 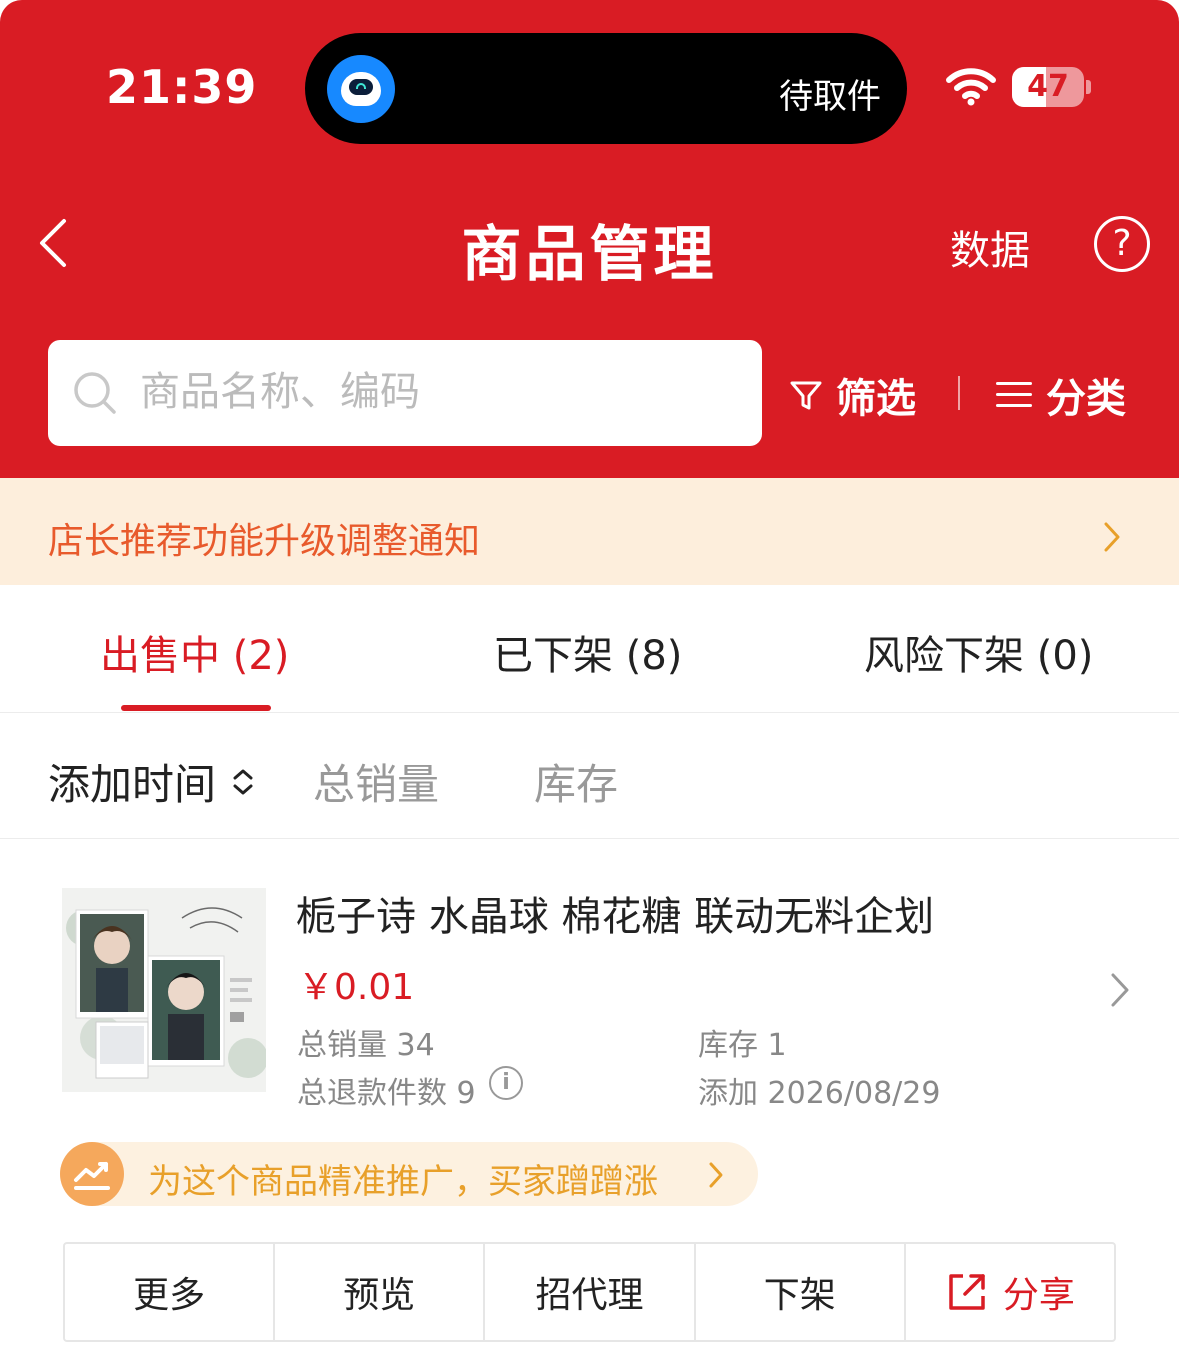 I want to click on product-added-date: 添加 2026/08/29, so click(x=819, y=1093).